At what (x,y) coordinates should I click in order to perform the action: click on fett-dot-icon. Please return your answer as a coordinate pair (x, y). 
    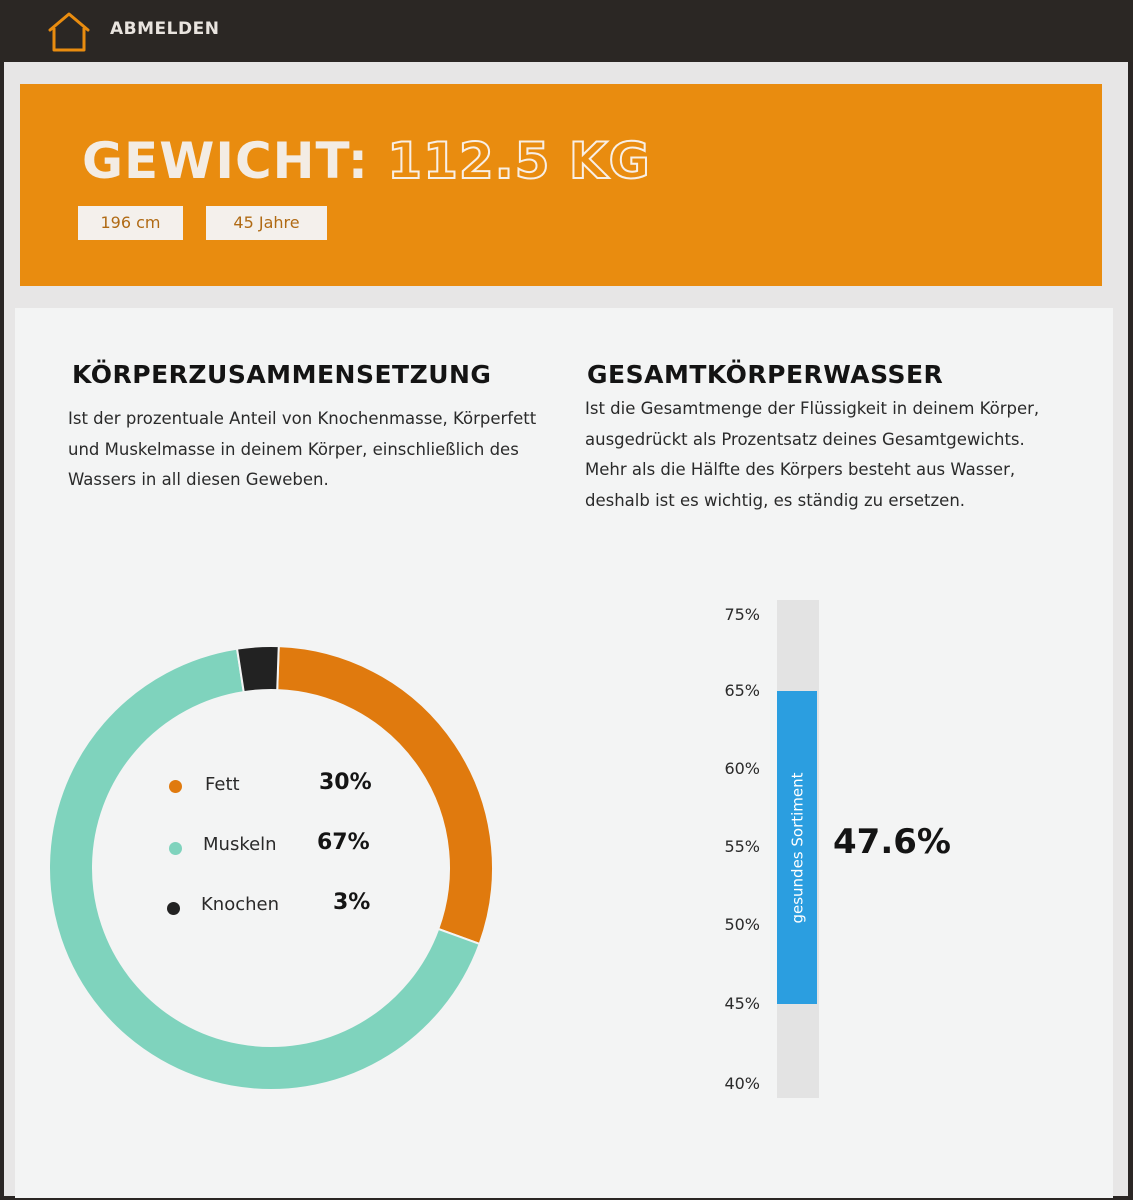
    Looking at the image, I should click on (175, 786).